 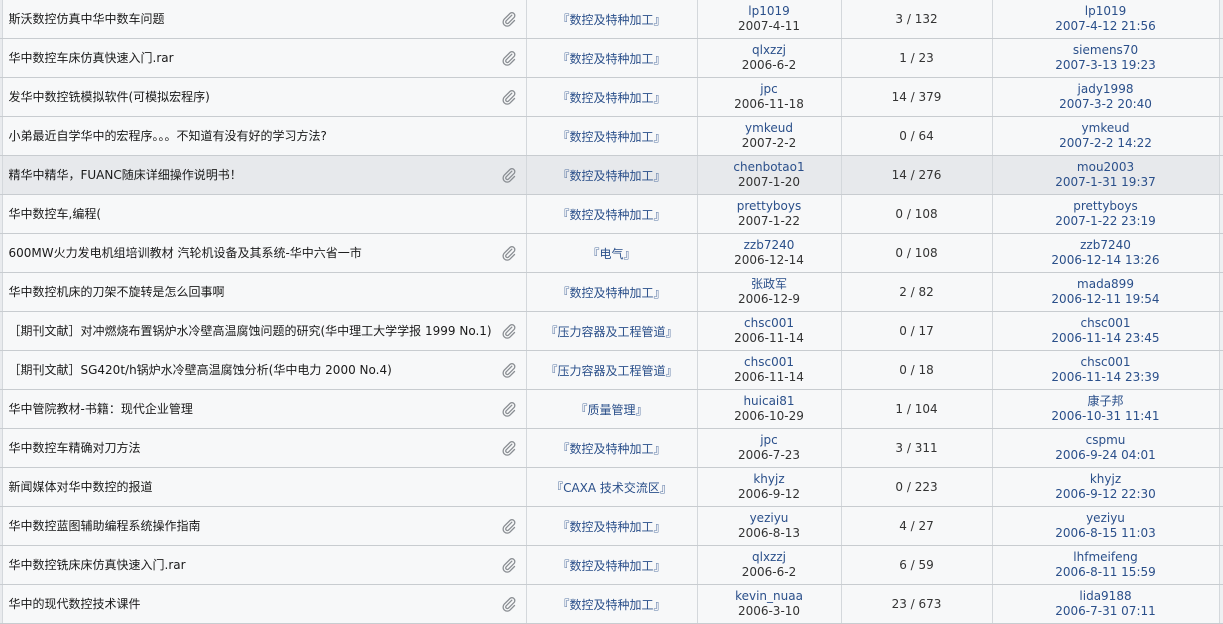 I want to click on last-poster-link: jady1998, so click(x=1106, y=89).